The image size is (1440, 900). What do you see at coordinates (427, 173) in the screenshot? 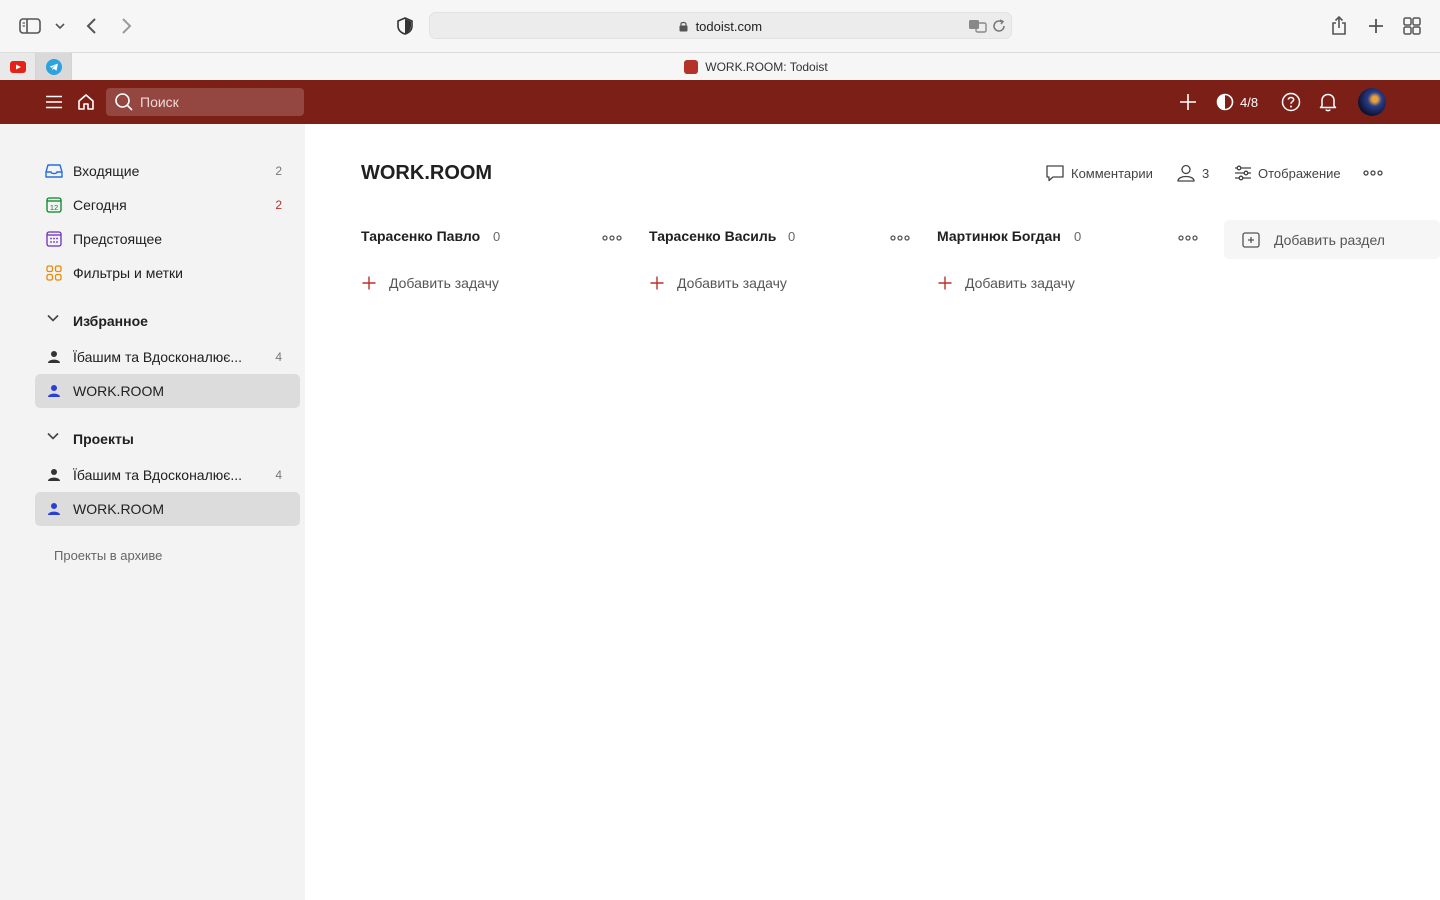
I see `page-title: WORK.ROOM` at bounding box center [427, 173].